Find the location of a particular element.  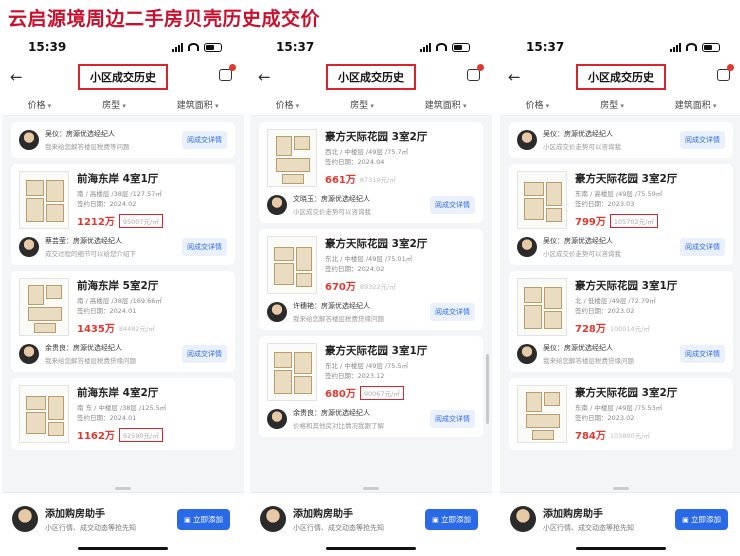

listing-spec: 东南 / 中楼层 /49层 /75.53㎡ is located at coordinates (619, 408).